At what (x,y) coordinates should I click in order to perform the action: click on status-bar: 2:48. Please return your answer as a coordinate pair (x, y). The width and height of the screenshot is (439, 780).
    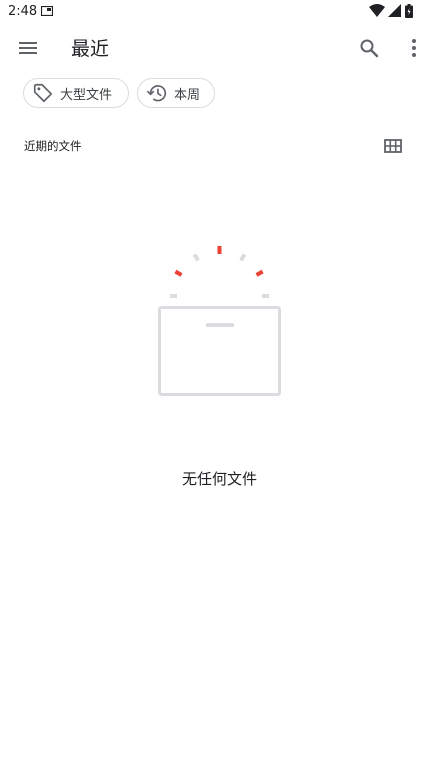
    Looking at the image, I should click on (219, 12).